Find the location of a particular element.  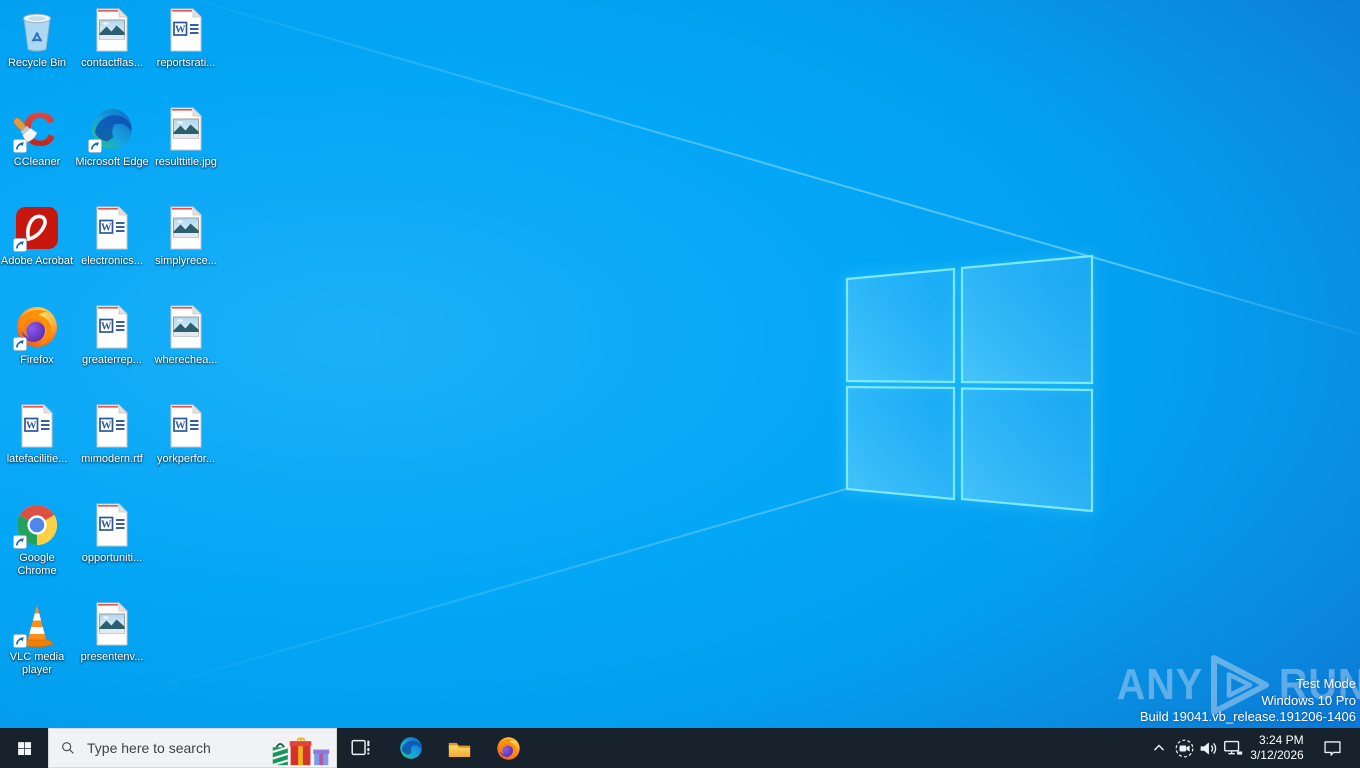

desktop-icon-label: CCleaner is located at coordinates (37, 162).